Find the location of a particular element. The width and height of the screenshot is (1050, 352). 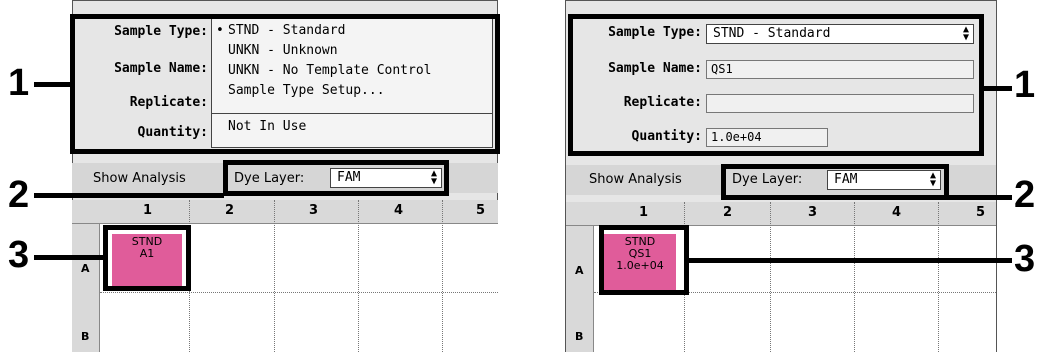

callout-number-2-left: 2 is located at coordinates (19, 195).